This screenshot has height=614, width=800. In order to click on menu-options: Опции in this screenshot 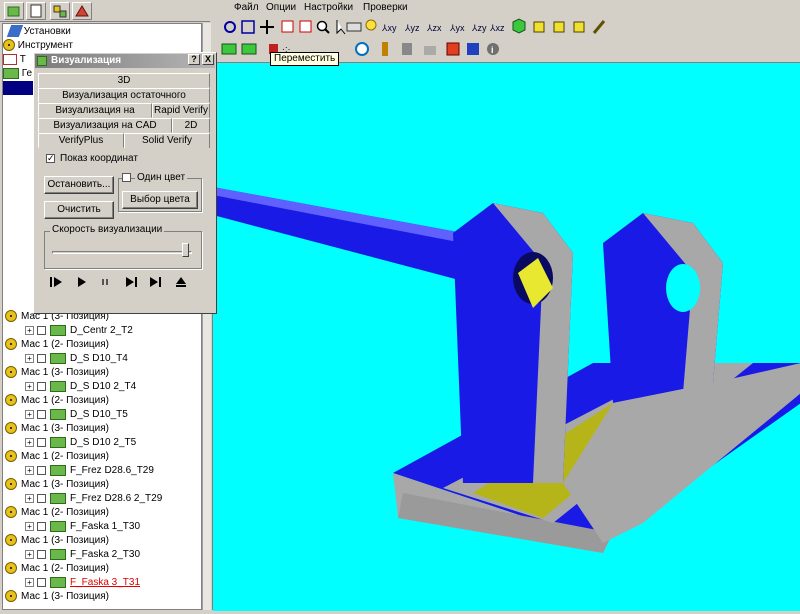, I will do `click(281, 7)`.